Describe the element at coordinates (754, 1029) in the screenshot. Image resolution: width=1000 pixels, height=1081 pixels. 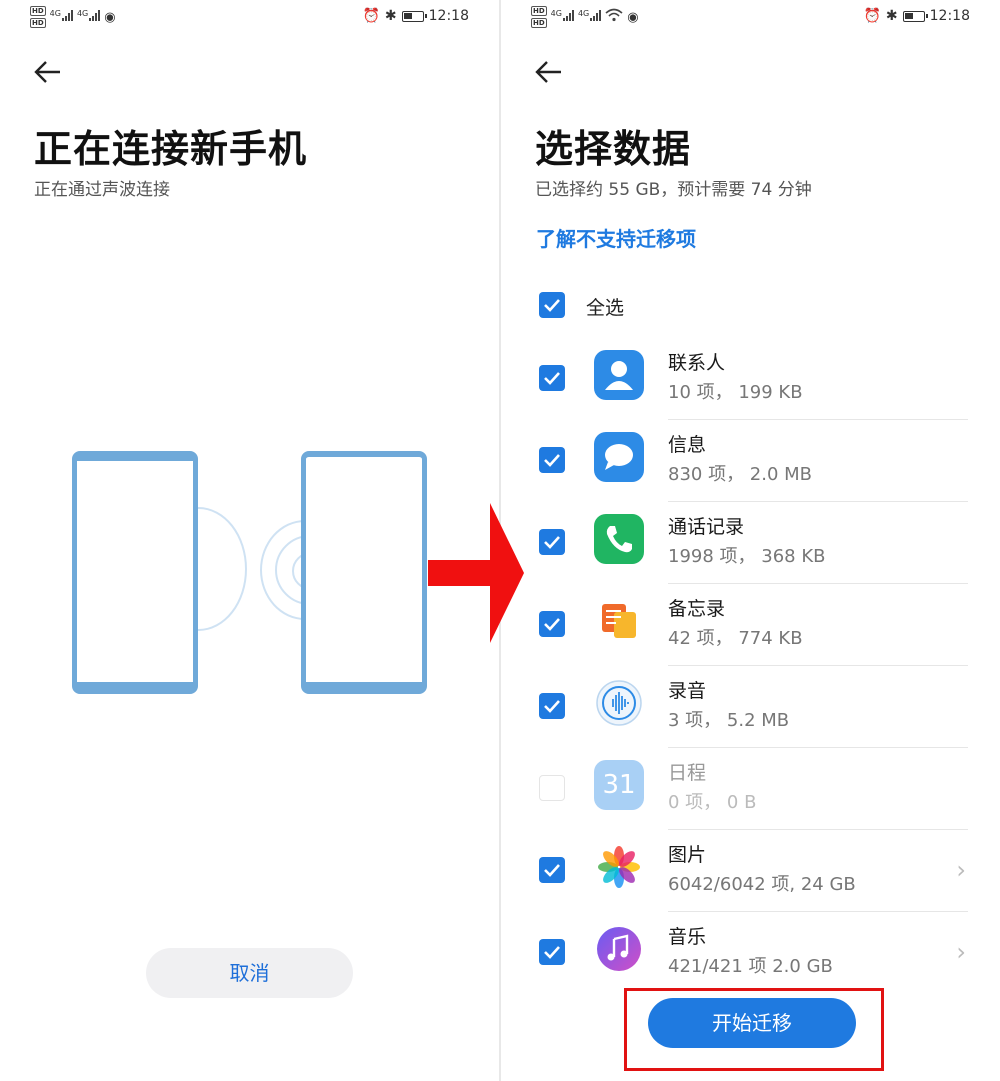
I see `annotation-highlight-box` at that location.